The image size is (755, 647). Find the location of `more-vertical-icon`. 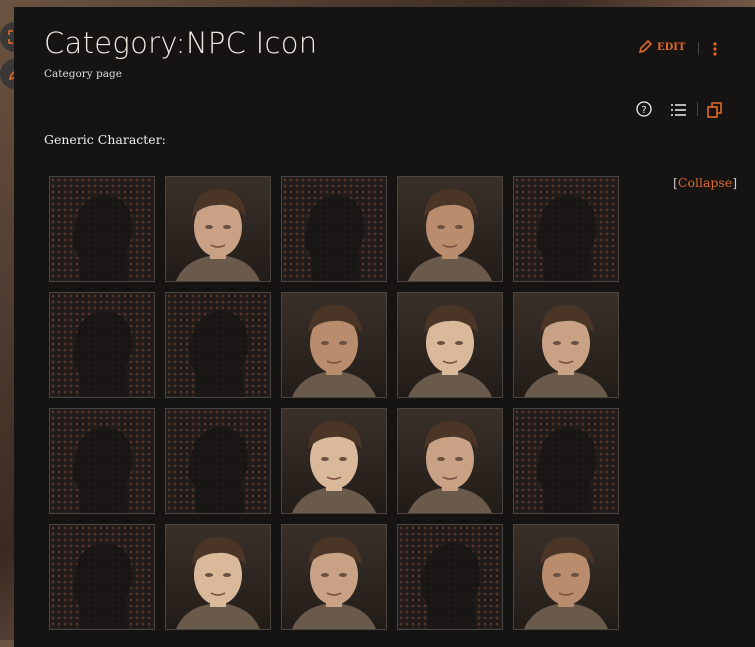

more-vertical-icon is located at coordinates (715, 49).